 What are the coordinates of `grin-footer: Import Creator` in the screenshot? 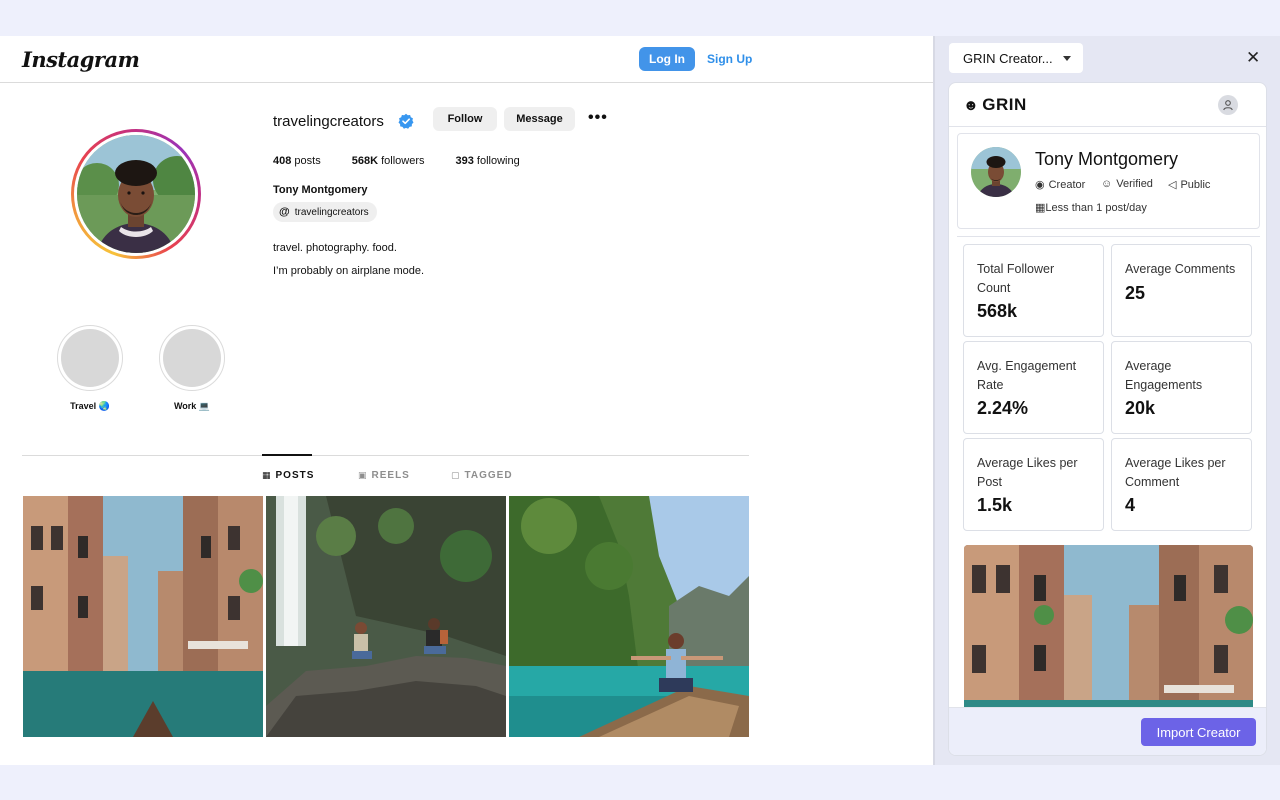 It's located at (1107, 731).